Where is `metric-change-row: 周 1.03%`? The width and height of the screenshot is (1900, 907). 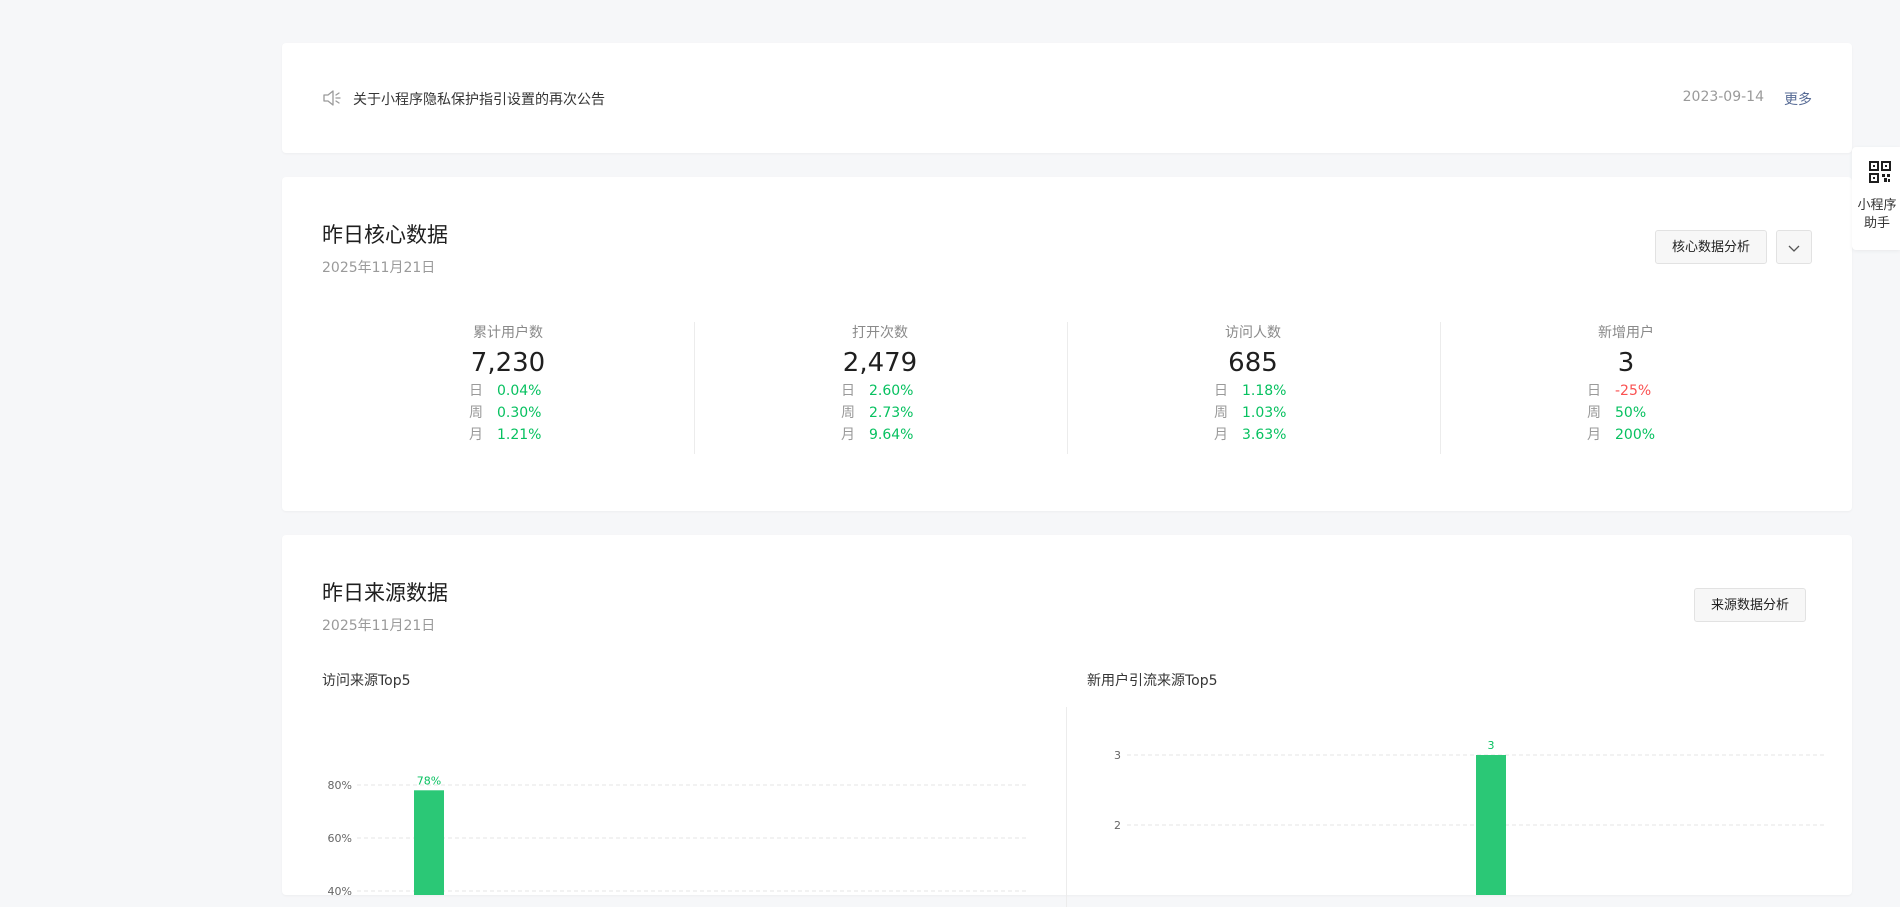
metric-change-row: 周 1.03% is located at coordinates (1253, 413).